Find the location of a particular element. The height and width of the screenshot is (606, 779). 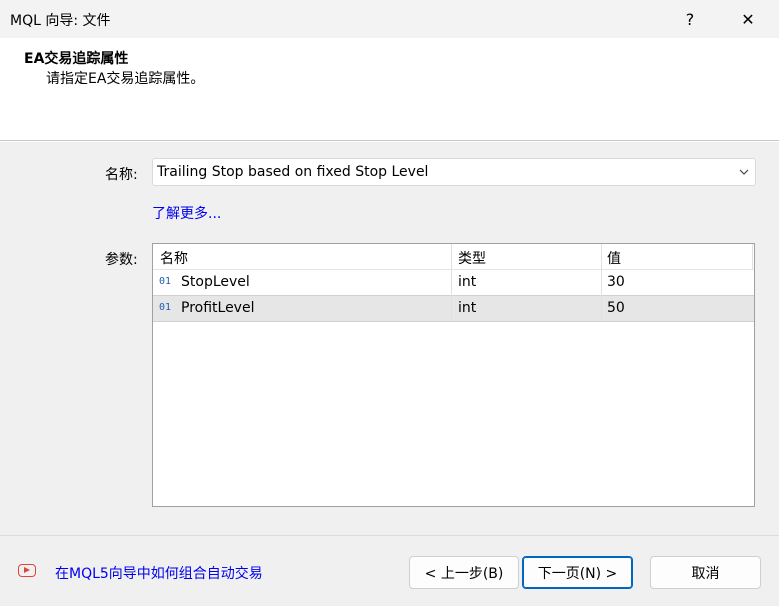

window-title: MQL 向导: 文件 is located at coordinates (60, 21).